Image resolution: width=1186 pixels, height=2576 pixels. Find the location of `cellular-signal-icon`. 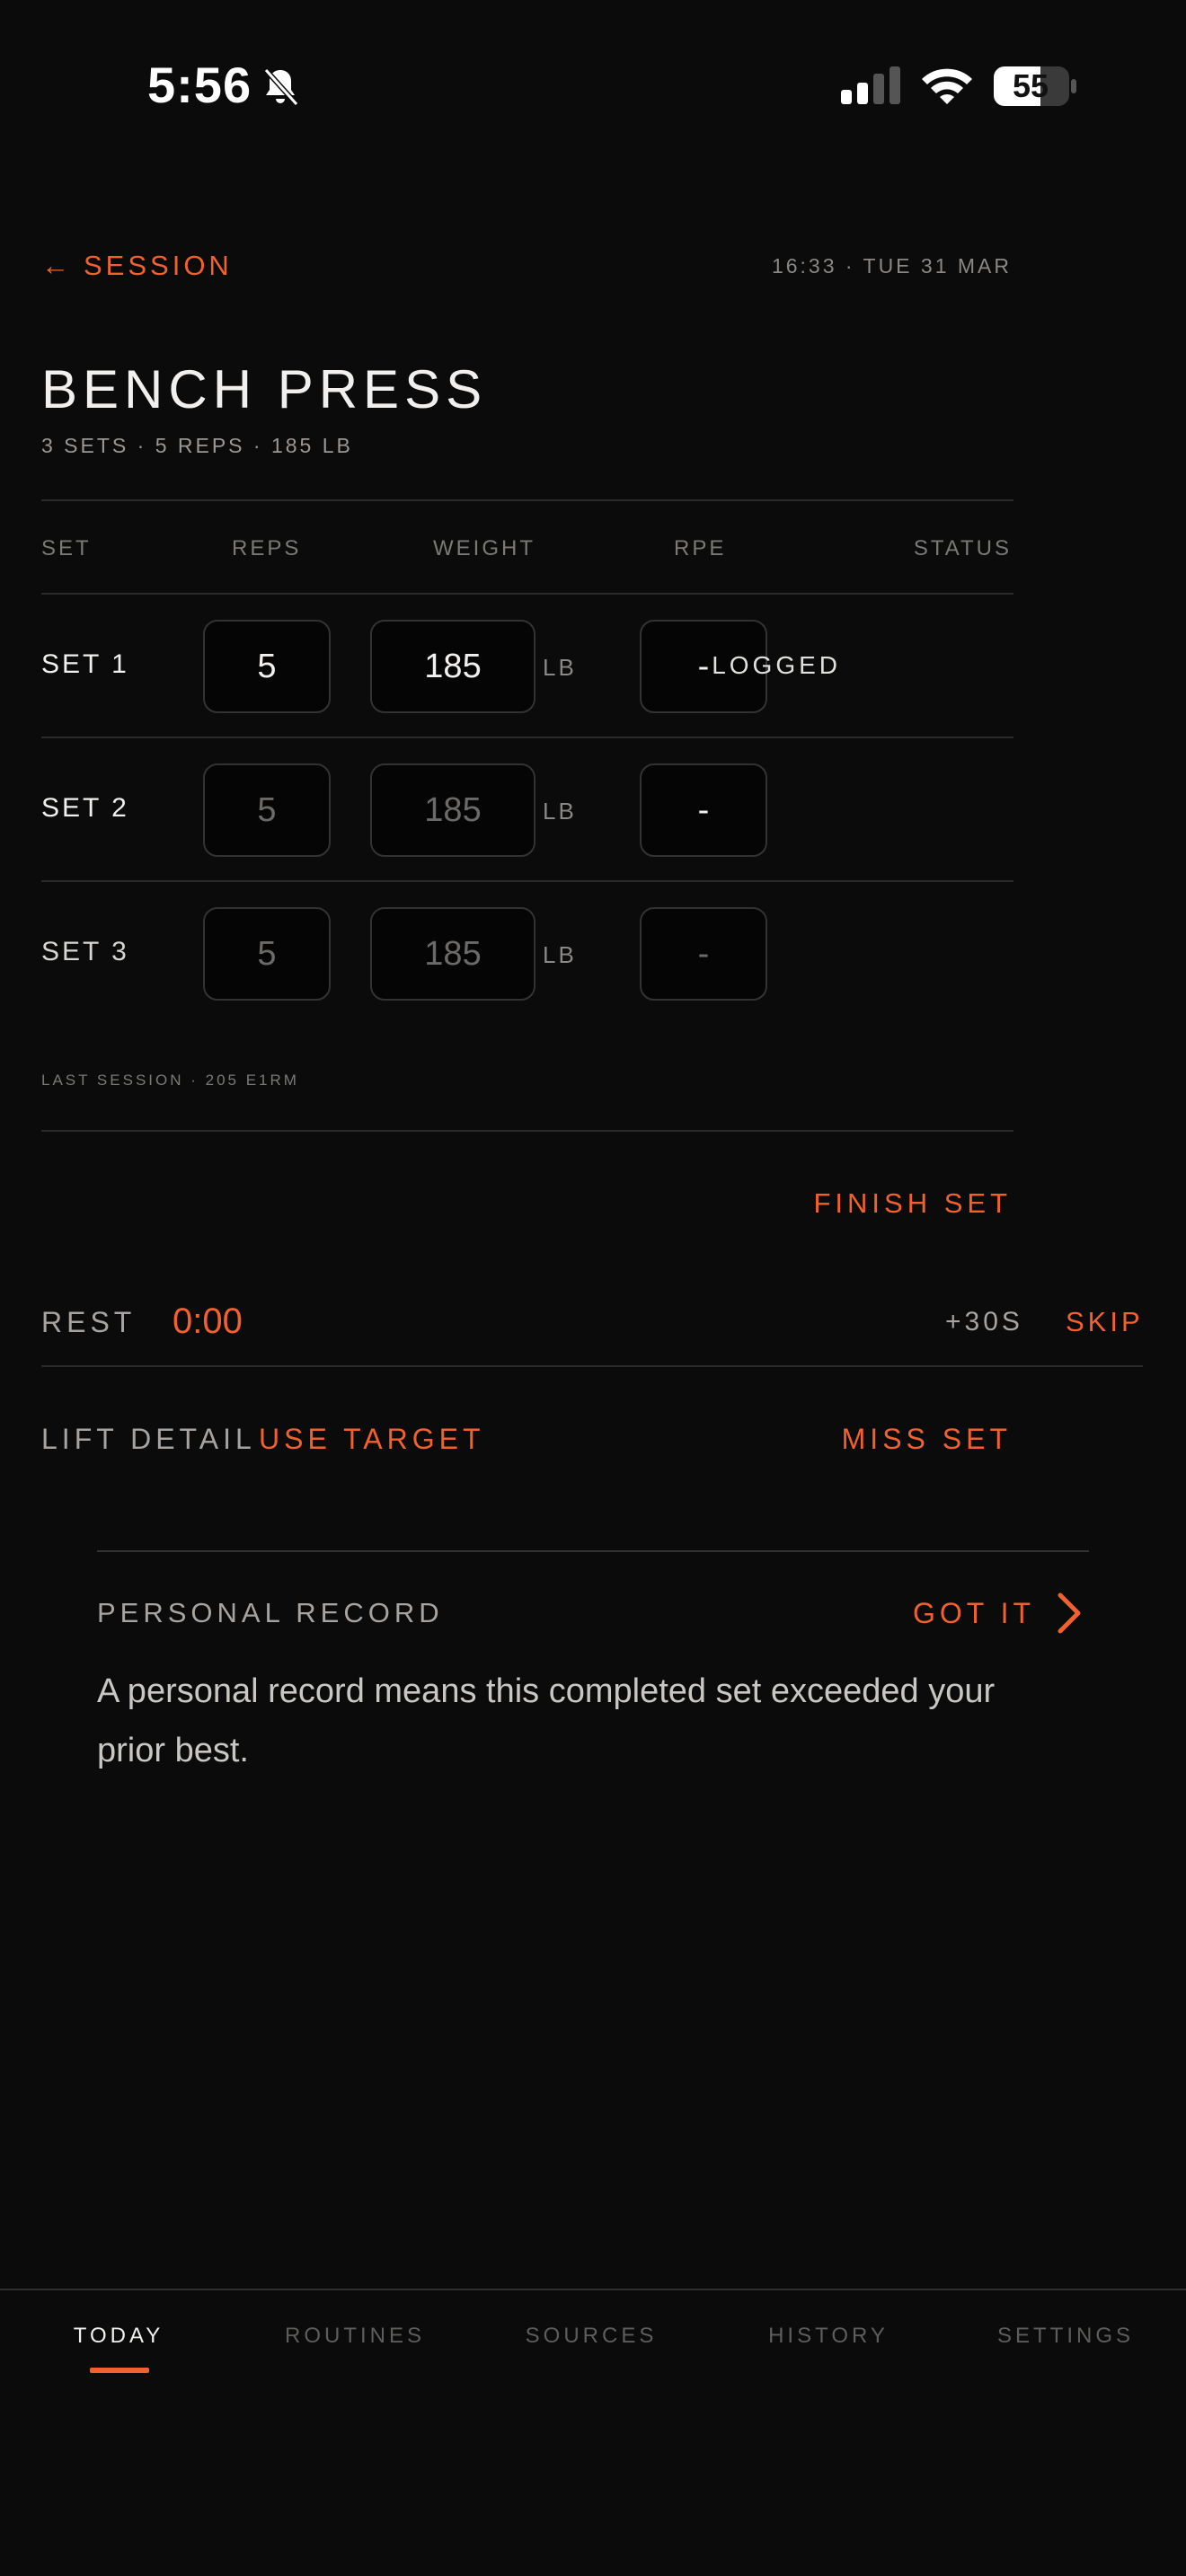

cellular-signal-icon is located at coordinates (870, 85).